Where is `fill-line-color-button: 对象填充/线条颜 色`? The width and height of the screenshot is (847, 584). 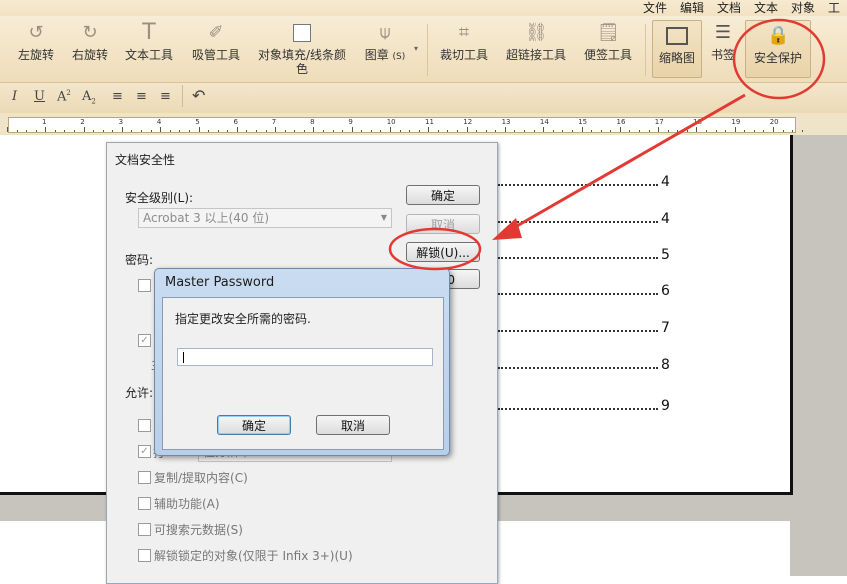 fill-line-color-button: 对象填充/线条颜 色 is located at coordinates (302, 49).